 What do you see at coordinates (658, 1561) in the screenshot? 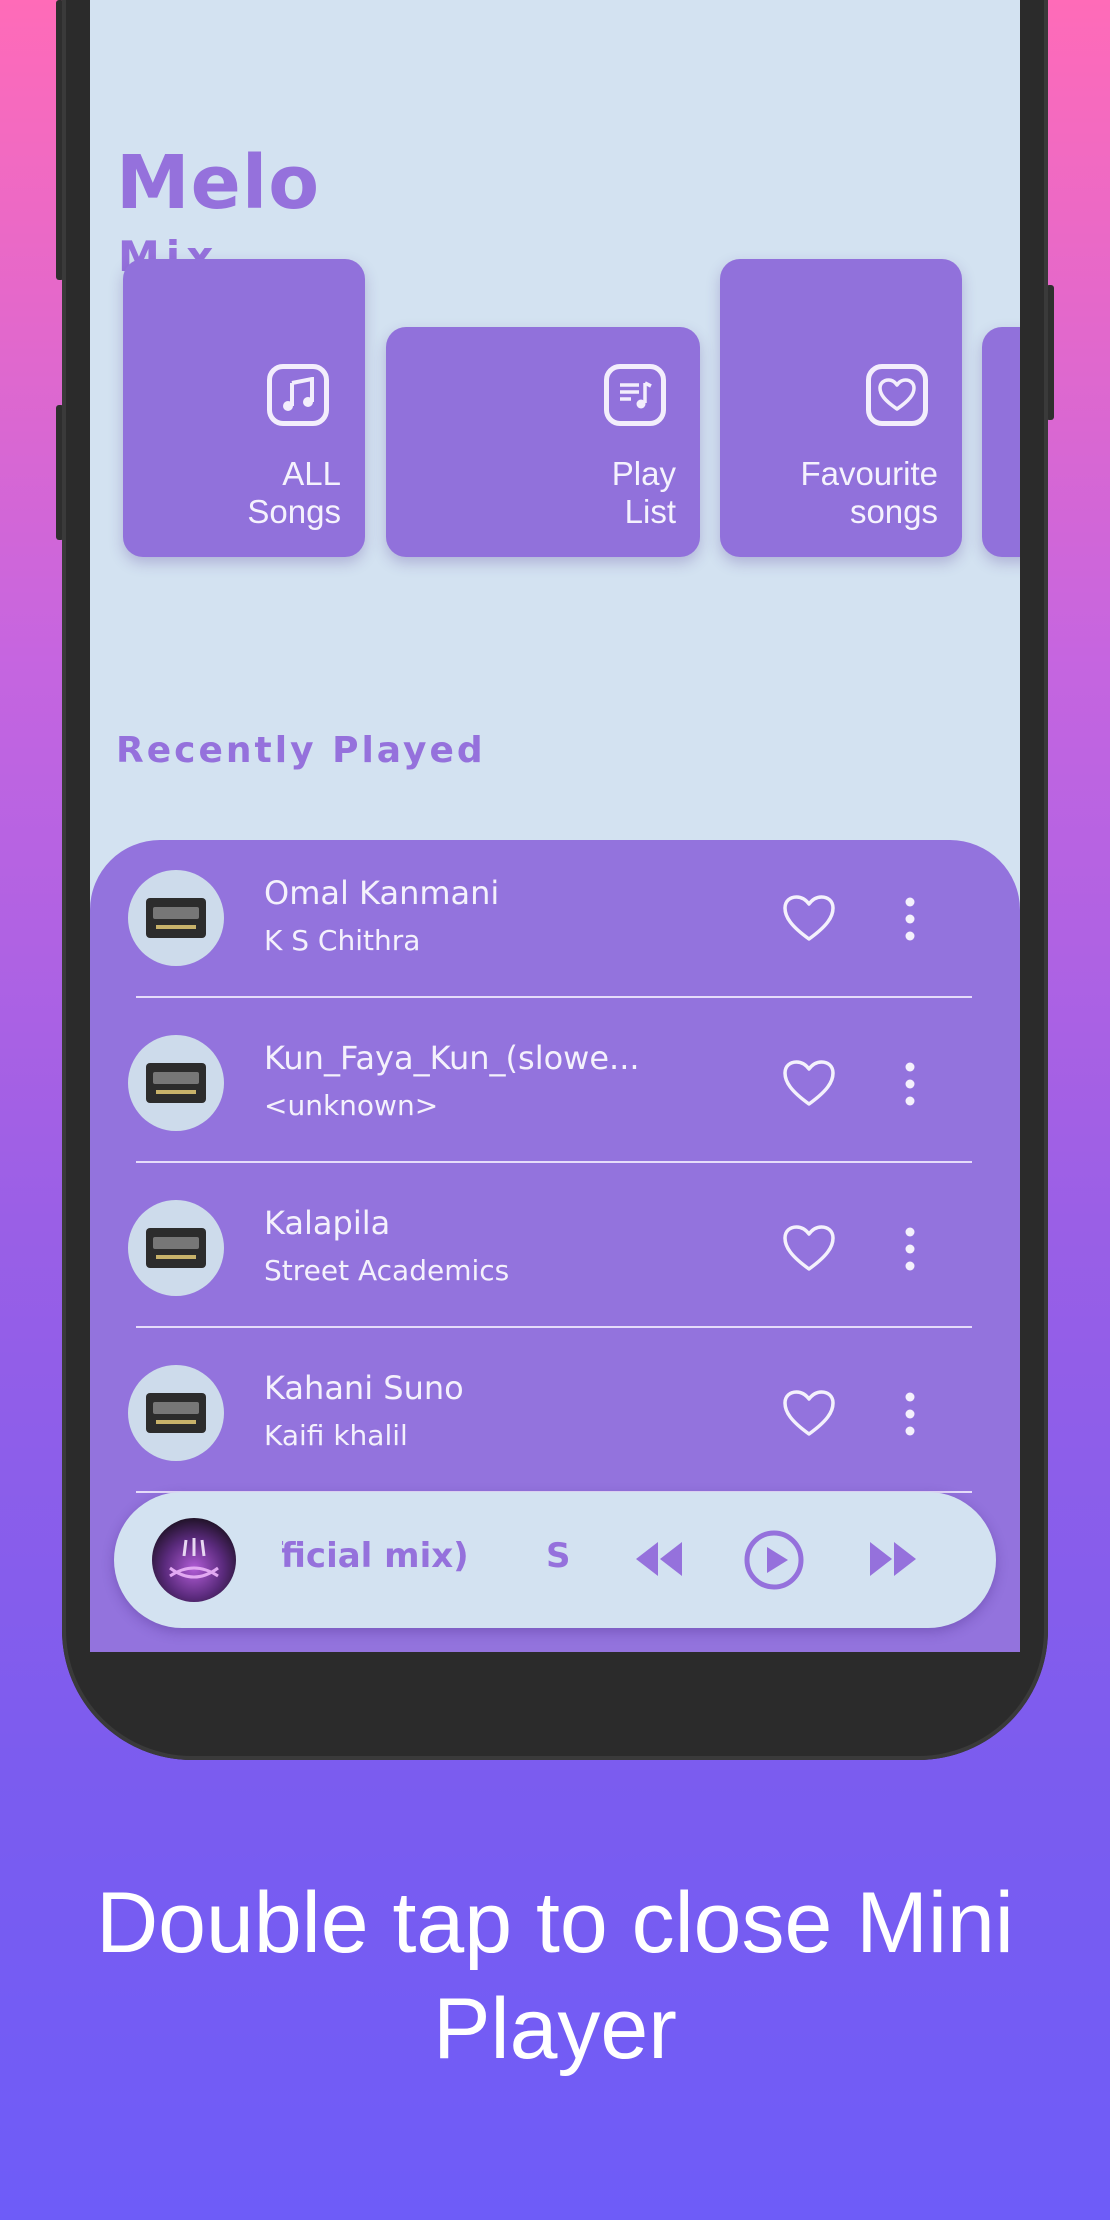
I see `rewind-icon` at bounding box center [658, 1561].